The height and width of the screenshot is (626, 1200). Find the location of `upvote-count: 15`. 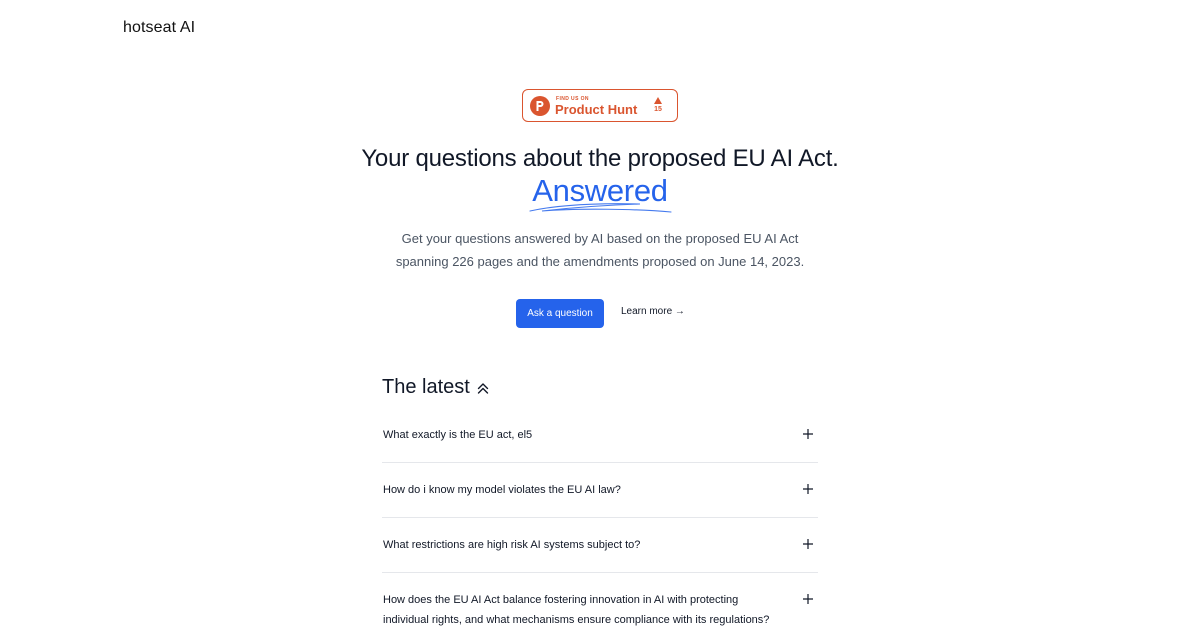

upvote-count: 15 is located at coordinates (658, 109).